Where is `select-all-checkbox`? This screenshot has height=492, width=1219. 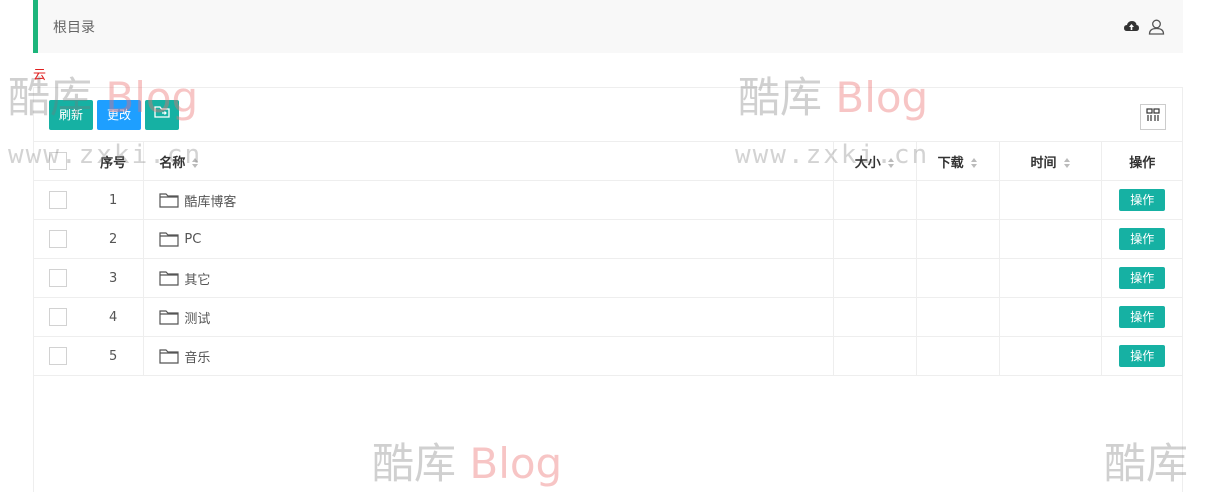 select-all-checkbox is located at coordinates (58, 161).